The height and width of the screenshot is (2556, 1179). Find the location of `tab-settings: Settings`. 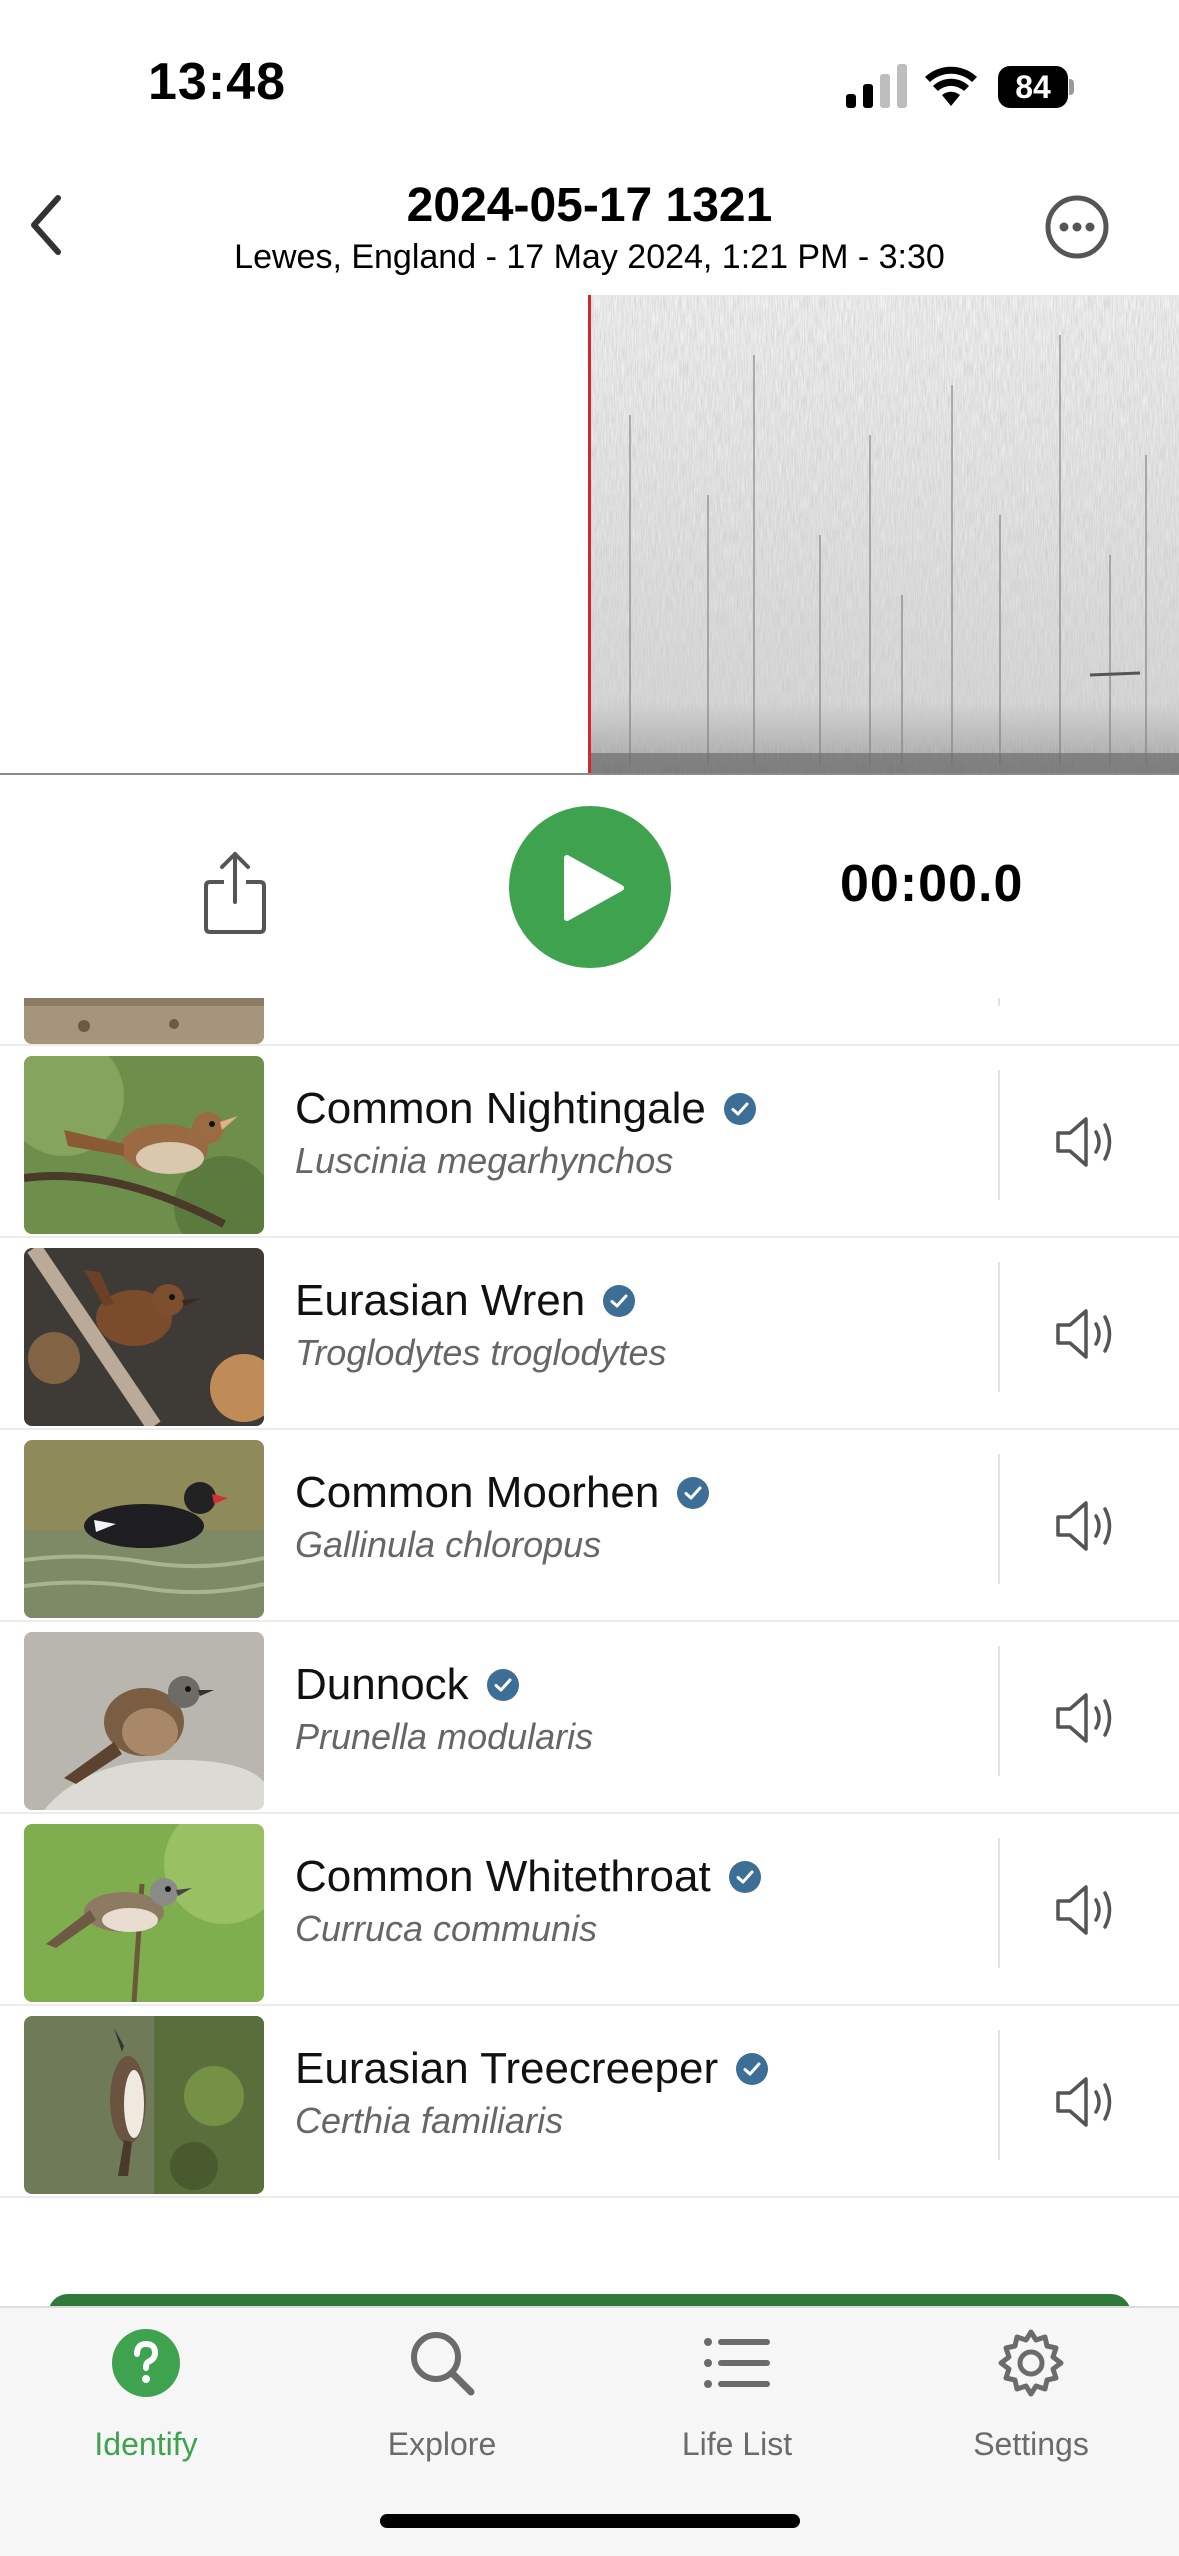

tab-settings: Settings is located at coordinates (1031, 2403).